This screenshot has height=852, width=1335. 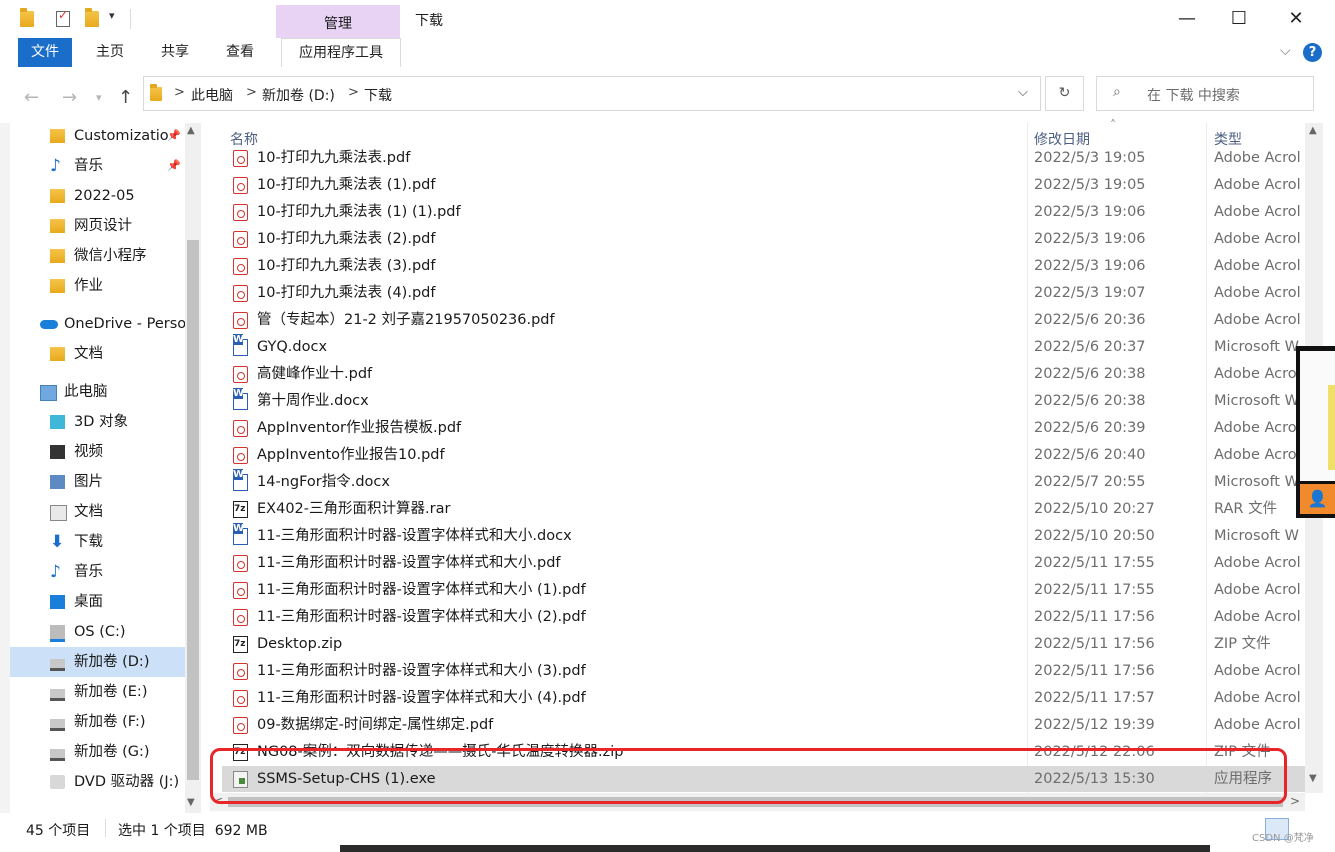 I want to click on file-row: EX402-三角形面积计算器.rar 2022/5/10 20:27 RAR 文件, so click(x=763, y=509).